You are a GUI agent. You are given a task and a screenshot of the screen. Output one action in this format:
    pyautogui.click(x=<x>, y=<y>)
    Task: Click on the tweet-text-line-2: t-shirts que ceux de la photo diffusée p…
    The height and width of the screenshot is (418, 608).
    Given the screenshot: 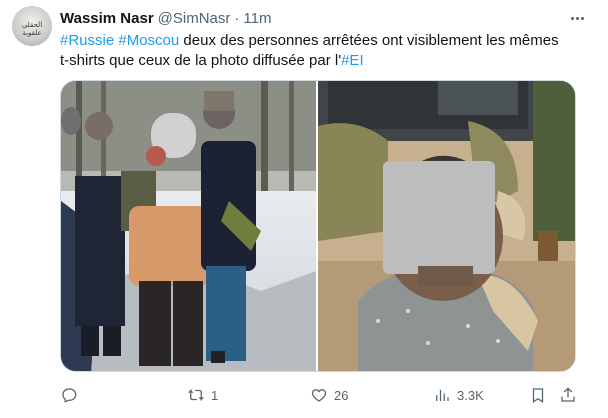 What is the action you would take?
    pyautogui.click(x=325, y=61)
    